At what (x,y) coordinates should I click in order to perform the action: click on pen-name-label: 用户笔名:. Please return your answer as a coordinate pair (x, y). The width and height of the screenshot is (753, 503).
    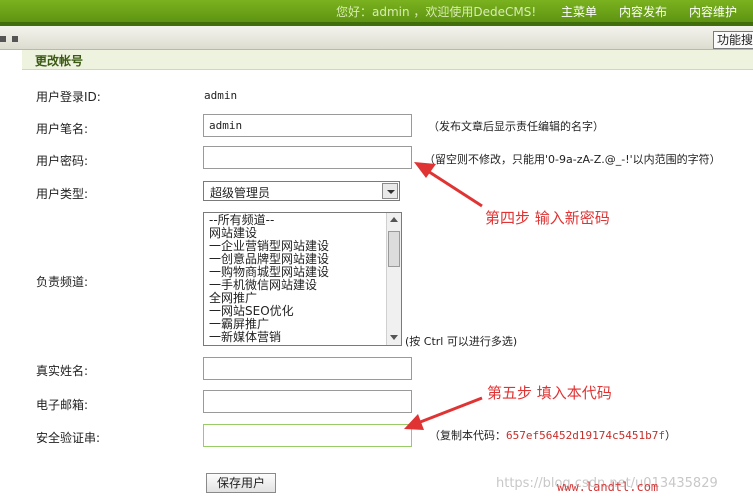
    Looking at the image, I should click on (62, 129).